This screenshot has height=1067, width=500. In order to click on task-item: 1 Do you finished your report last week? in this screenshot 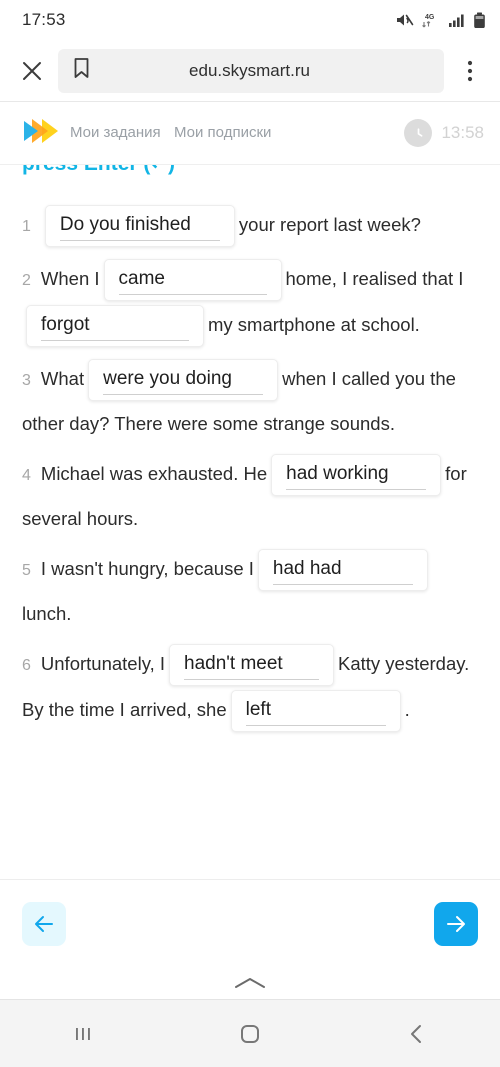, I will do `click(250, 226)`.